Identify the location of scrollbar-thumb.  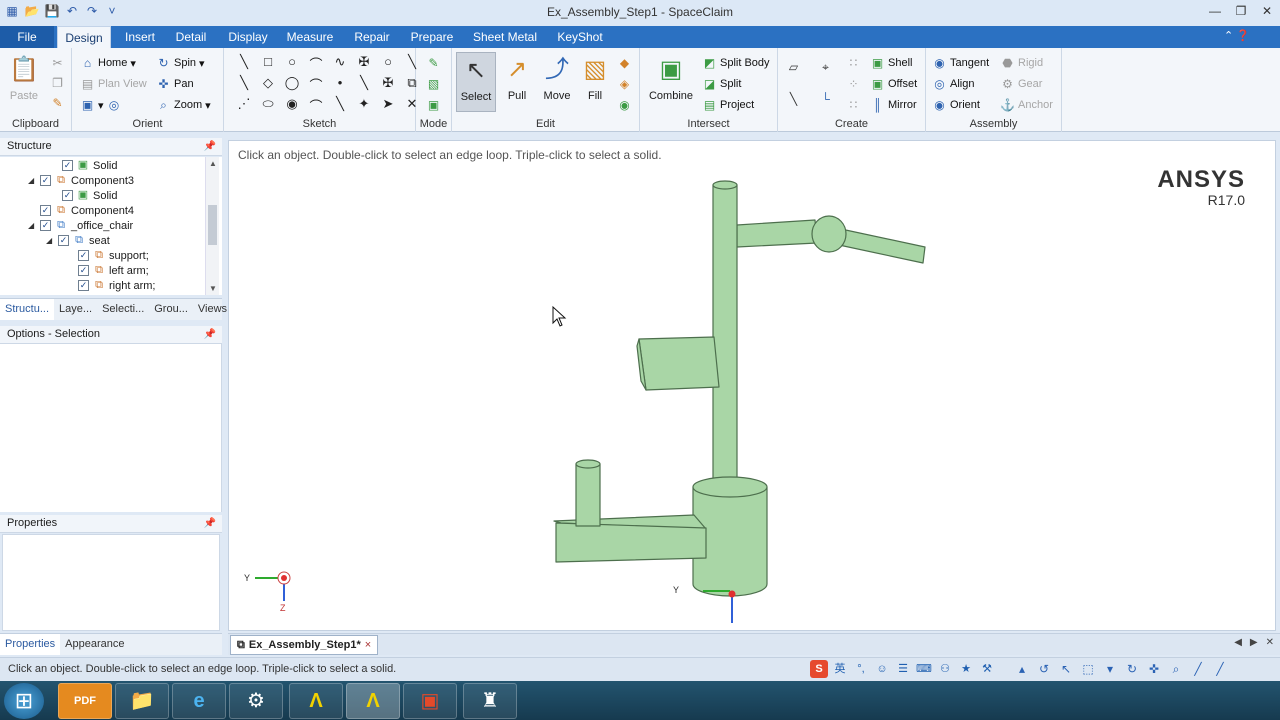
(212, 225).